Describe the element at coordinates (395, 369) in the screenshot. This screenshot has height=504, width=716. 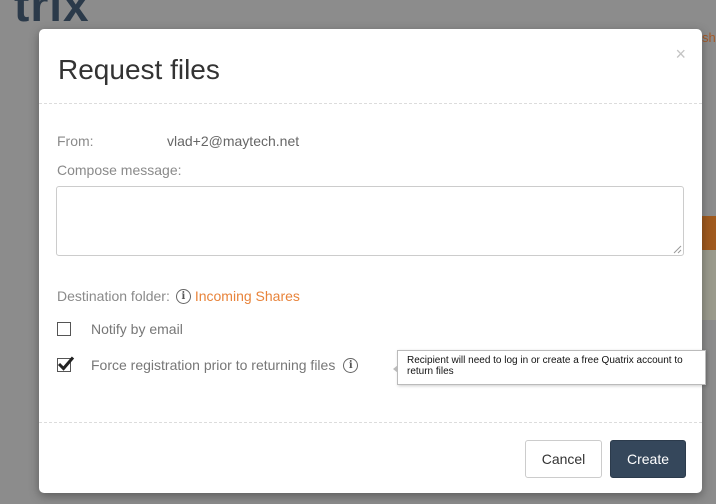
I see `tooltip-arrow` at that location.